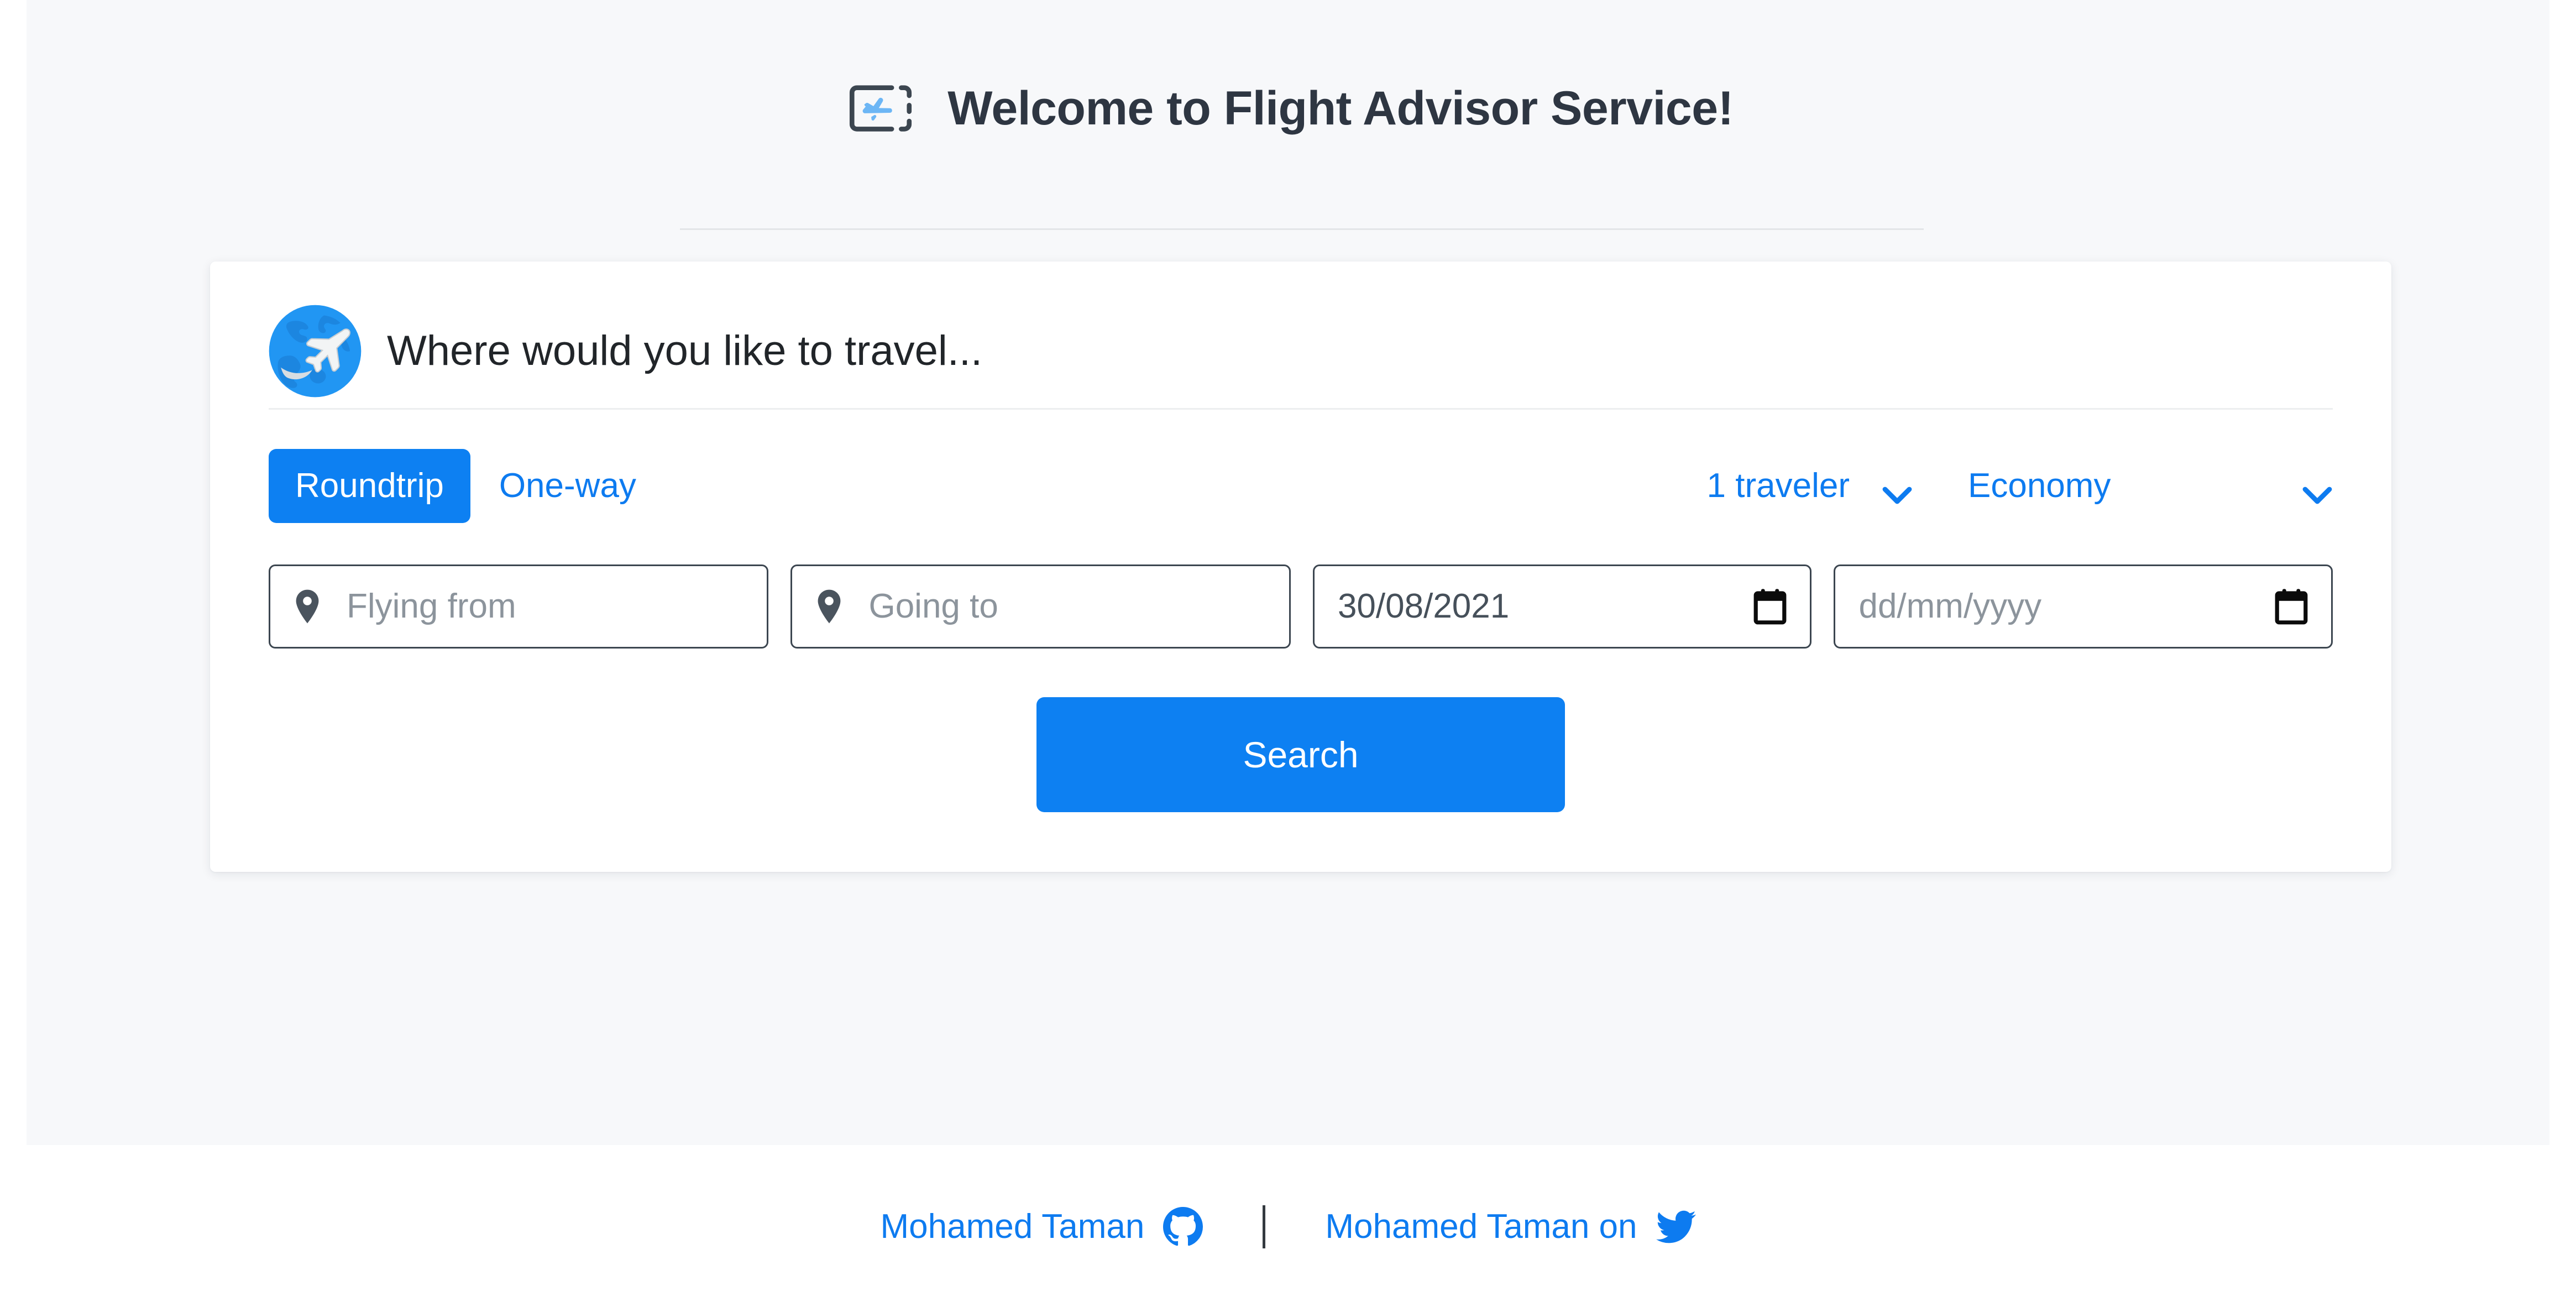  I want to click on cabin-class-select-label: Economy, so click(2040, 486).